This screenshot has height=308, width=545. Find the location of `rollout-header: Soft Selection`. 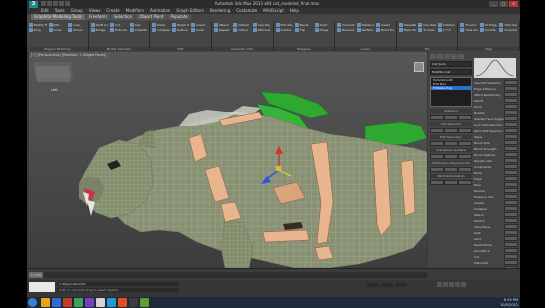

rollout-header: Soft Selection is located at coordinates (451, 124).